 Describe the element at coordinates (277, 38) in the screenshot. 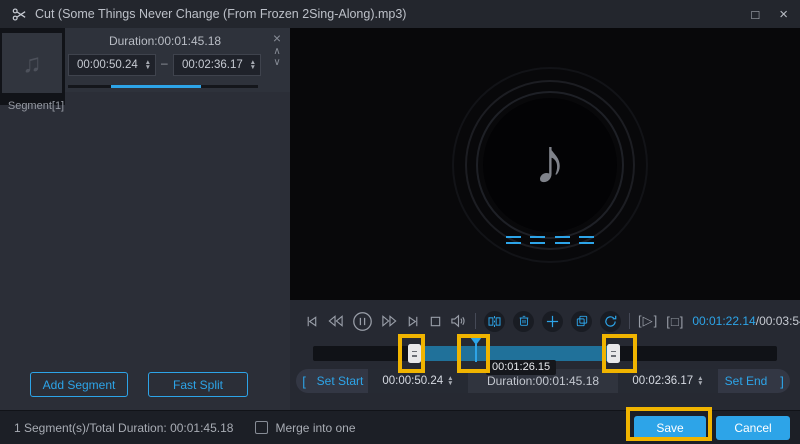

I see `segment-delete-icon: ×` at that location.